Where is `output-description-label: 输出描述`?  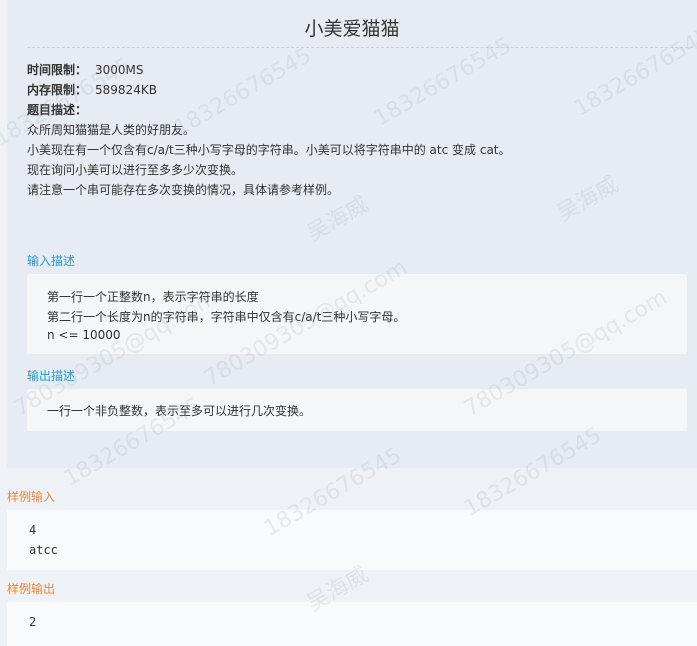 output-description-label: 输出描述 is located at coordinates (51, 376).